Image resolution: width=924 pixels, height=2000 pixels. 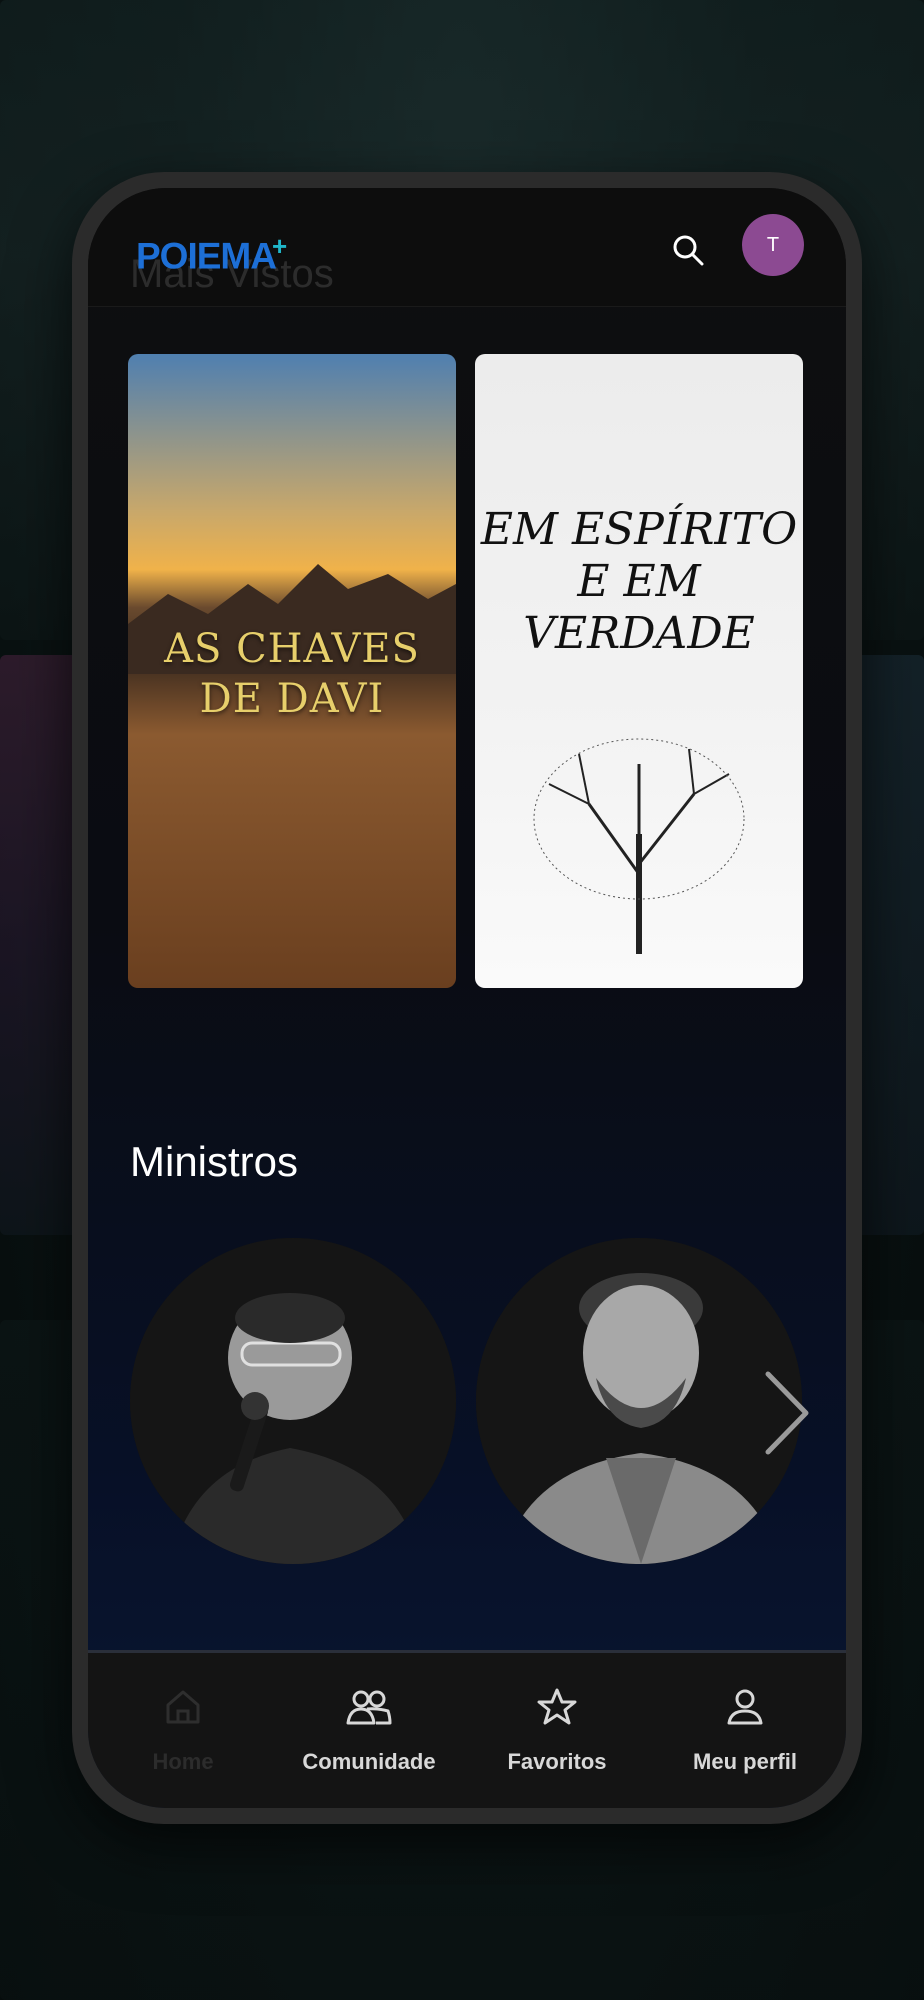 What do you see at coordinates (639, 581) in the screenshot?
I see `poster-title: EM ESPÍRITO E EM VERDADE` at bounding box center [639, 581].